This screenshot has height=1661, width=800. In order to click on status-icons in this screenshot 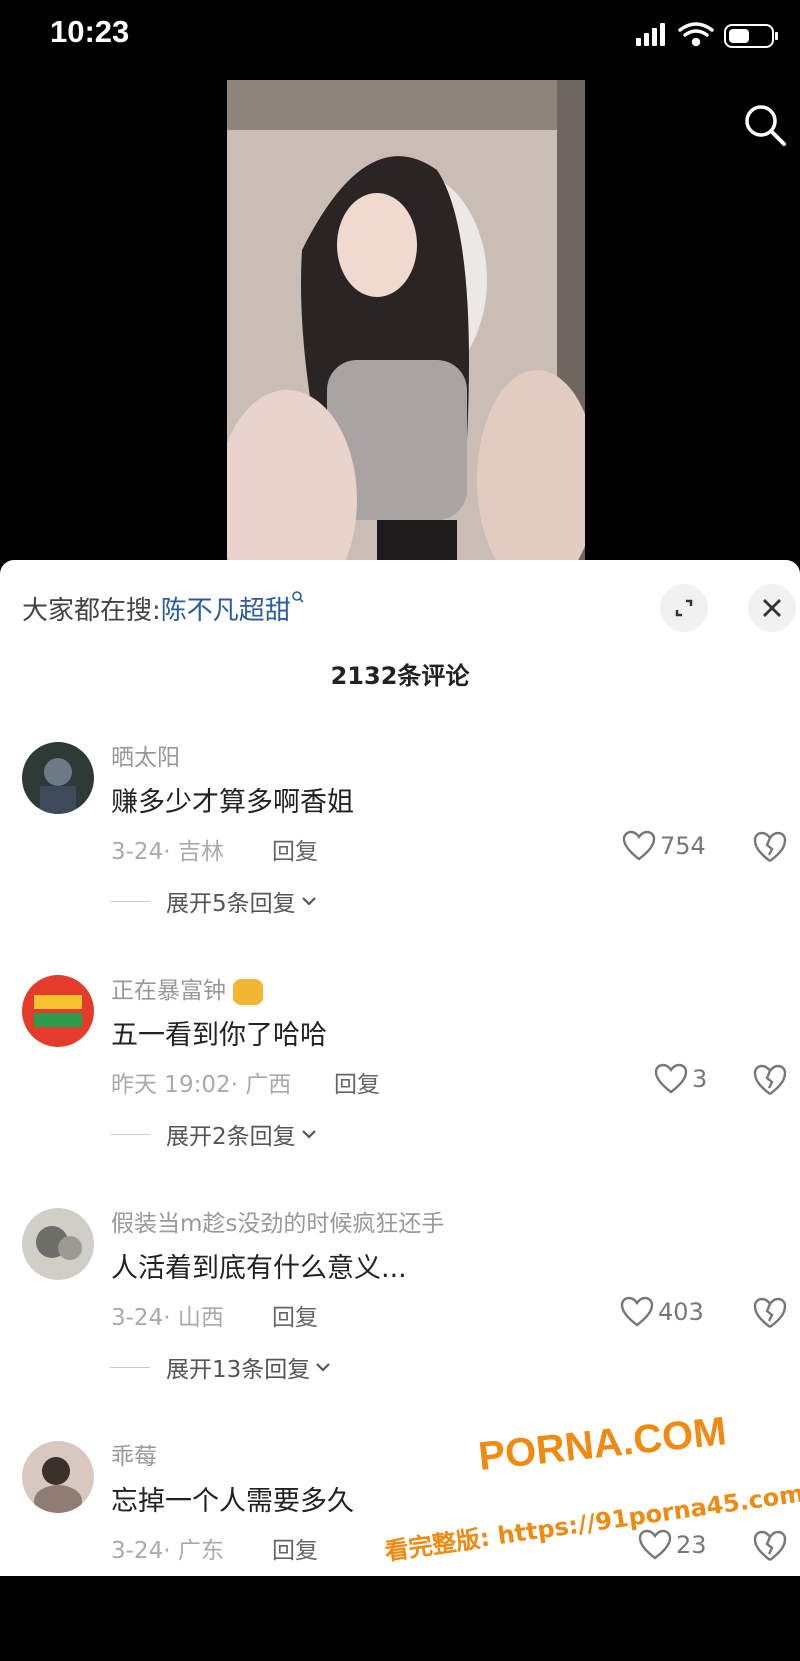, I will do `click(710, 35)`.